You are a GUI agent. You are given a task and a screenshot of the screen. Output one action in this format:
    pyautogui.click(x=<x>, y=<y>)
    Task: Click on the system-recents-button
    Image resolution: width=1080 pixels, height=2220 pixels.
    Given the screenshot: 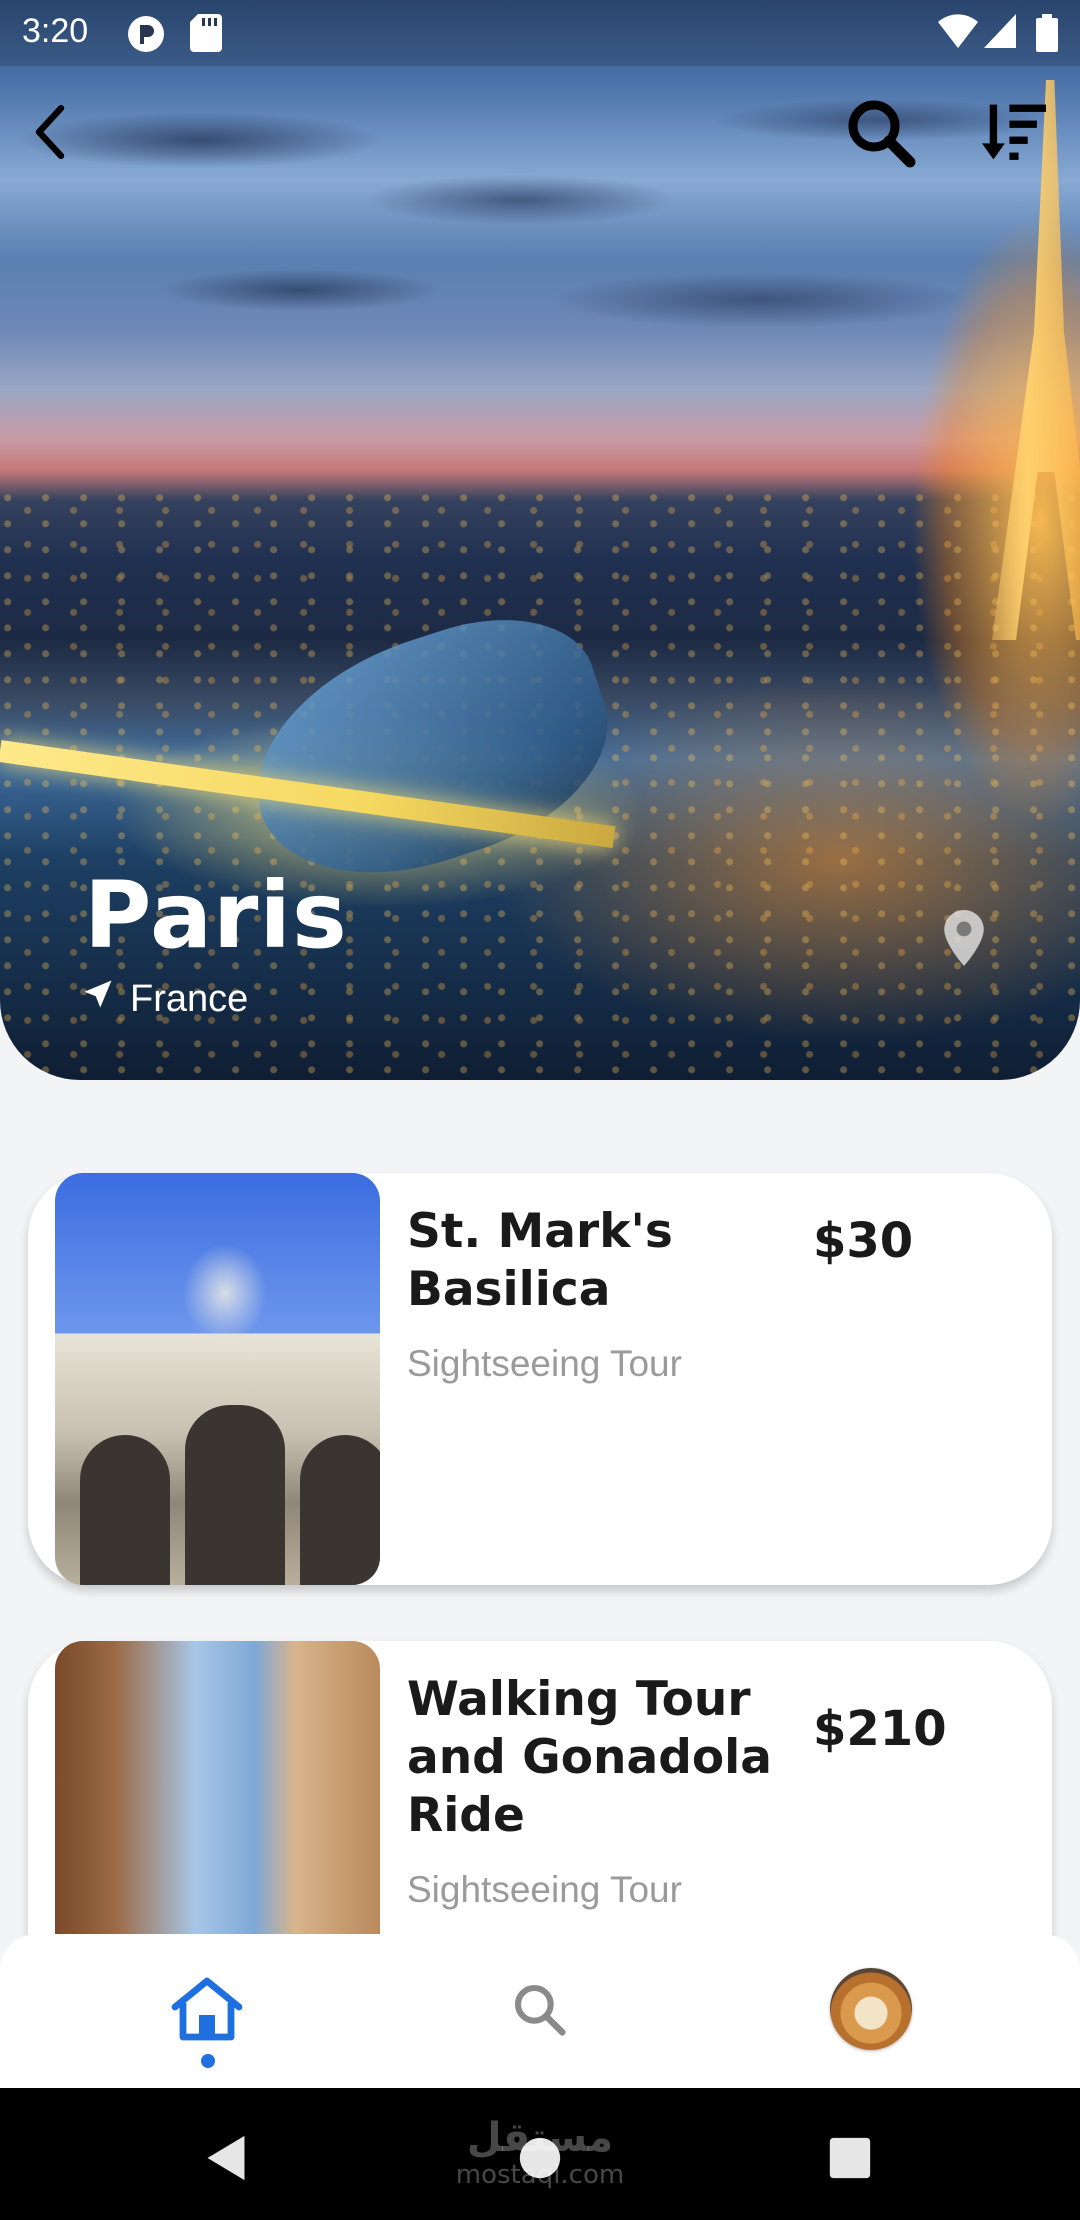 What is the action you would take?
    pyautogui.click(x=850, y=2158)
    